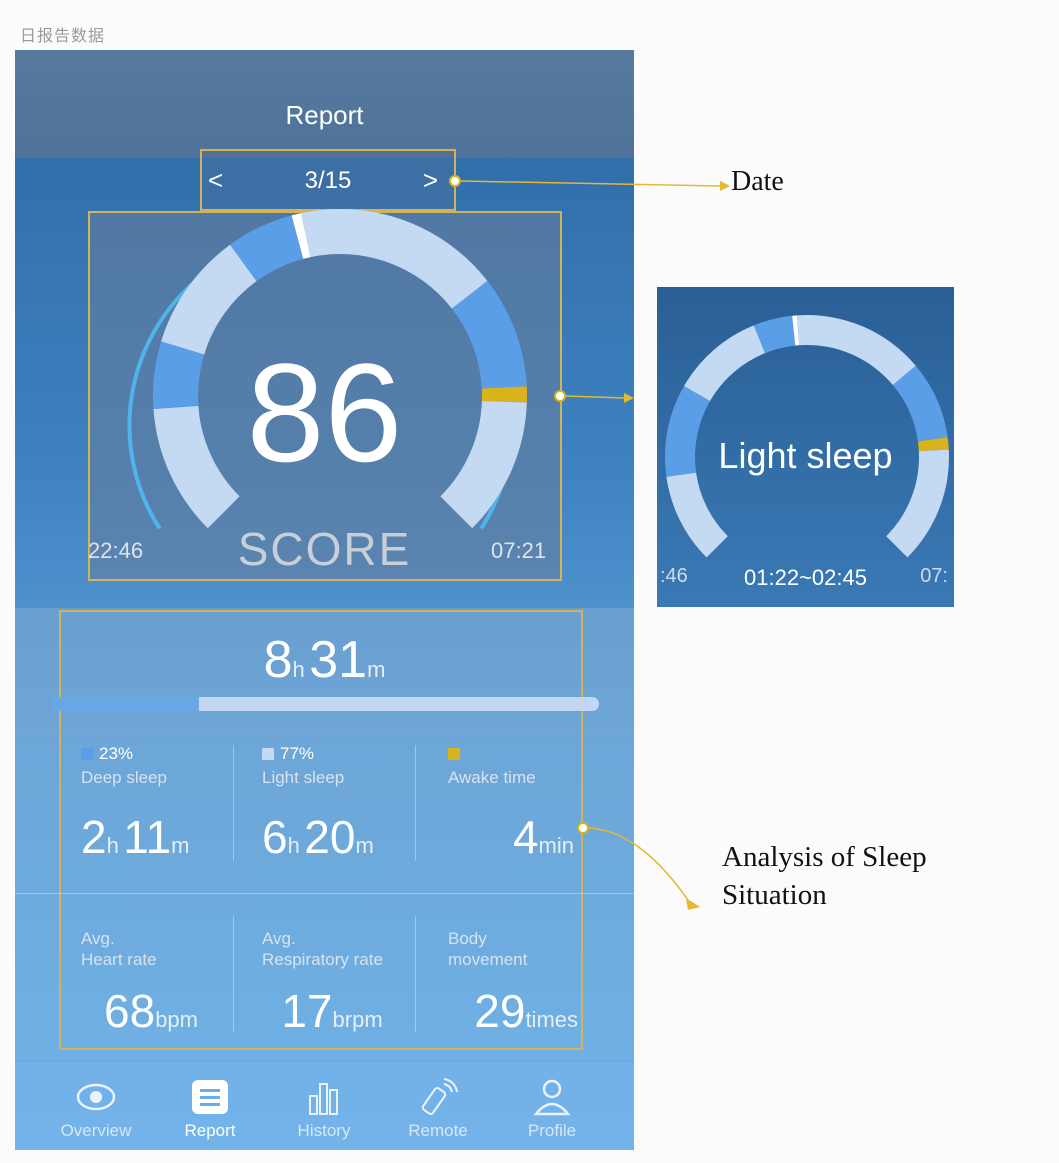 The image size is (1059, 1163). What do you see at coordinates (757, 181) in the screenshot?
I see `date-annotation: Date` at bounding box center [757, 181].